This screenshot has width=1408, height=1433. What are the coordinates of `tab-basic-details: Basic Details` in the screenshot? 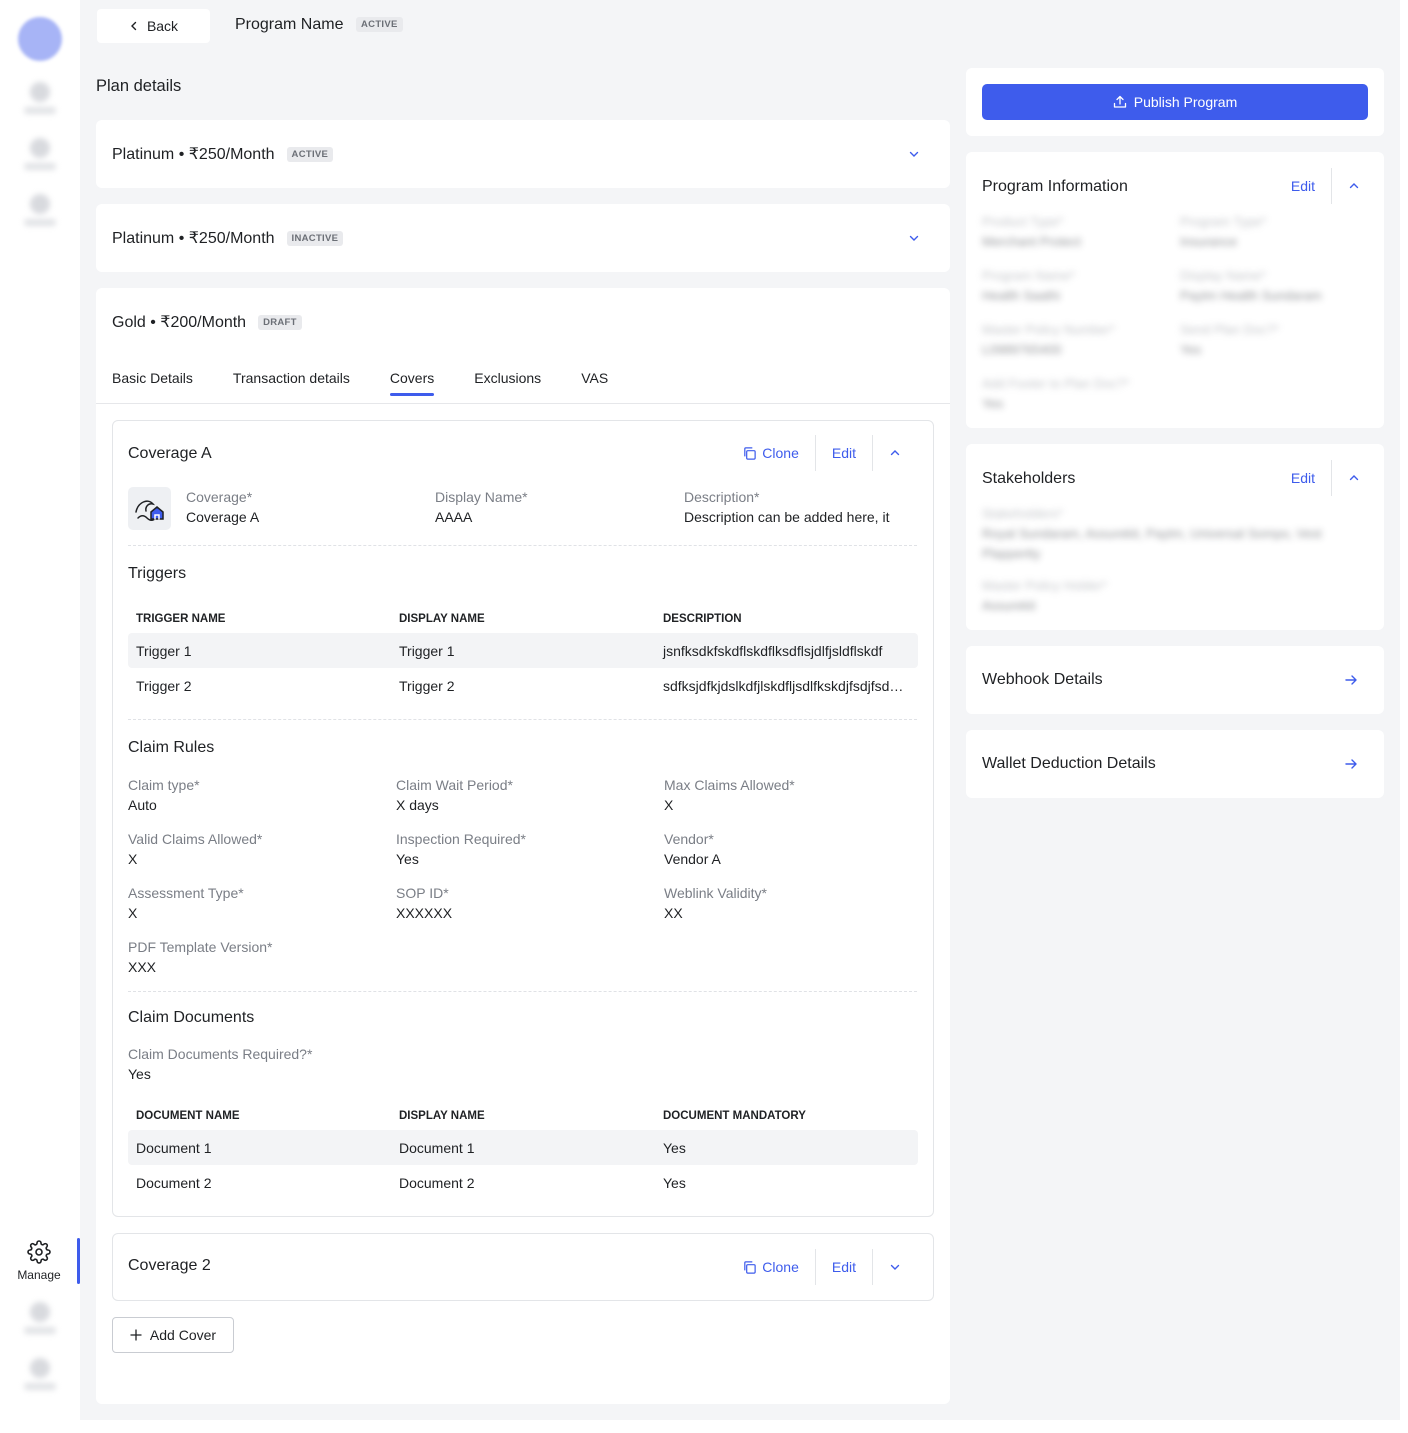 It's located at (152, 383).